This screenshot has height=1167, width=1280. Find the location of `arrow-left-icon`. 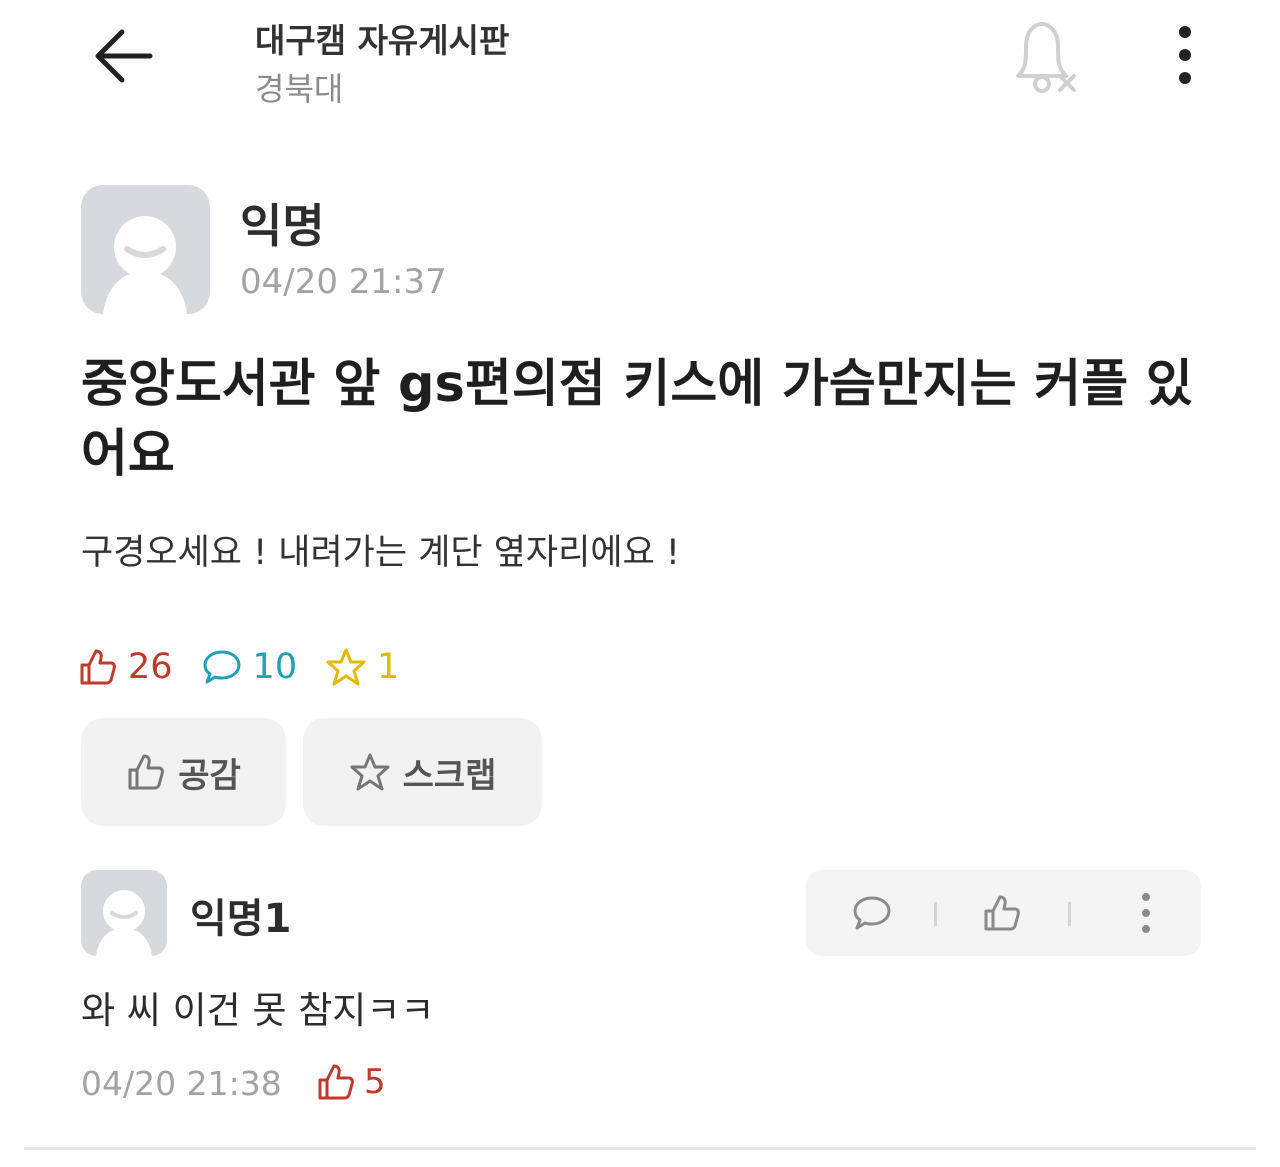

arrow-left-icon is located at coordinates (124, 56).